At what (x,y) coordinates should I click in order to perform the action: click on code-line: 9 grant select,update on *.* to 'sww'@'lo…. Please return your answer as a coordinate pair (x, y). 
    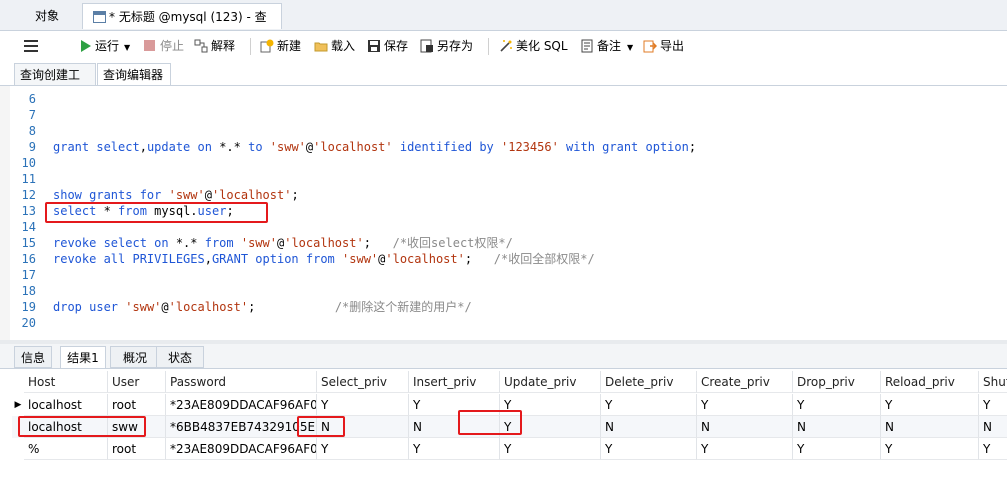
    Looking at the image, I should click on (348, 147).